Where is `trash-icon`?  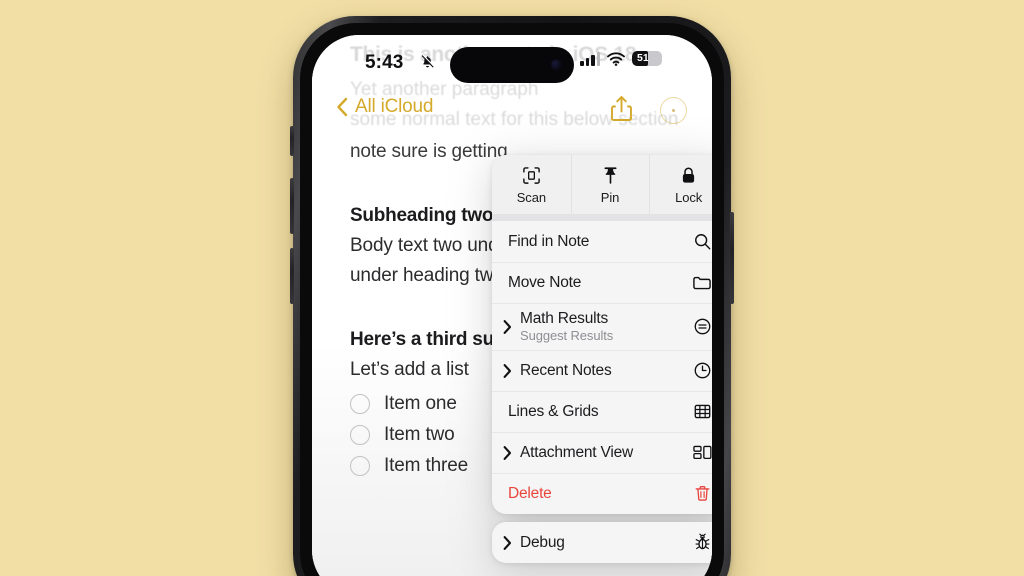 trash-icon is located at coordinates (701, 493).